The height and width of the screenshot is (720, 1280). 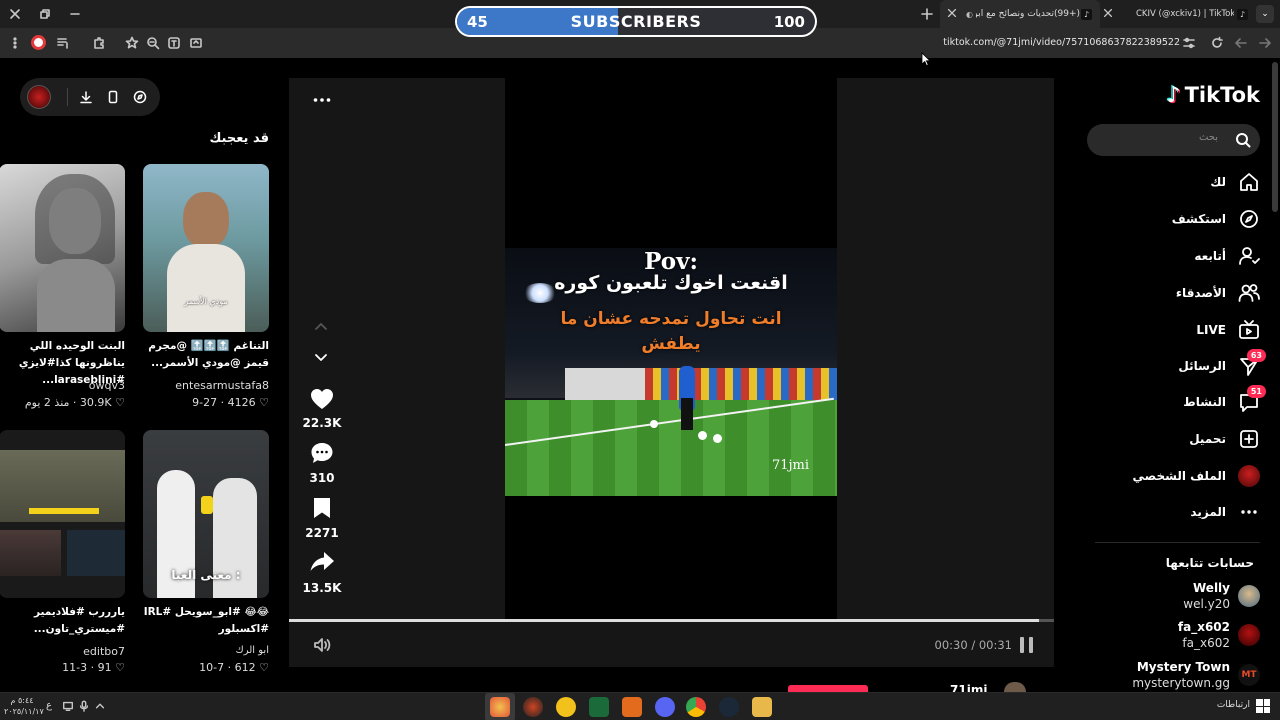 I want to click on translate-icon, so click(x=174, y=43).